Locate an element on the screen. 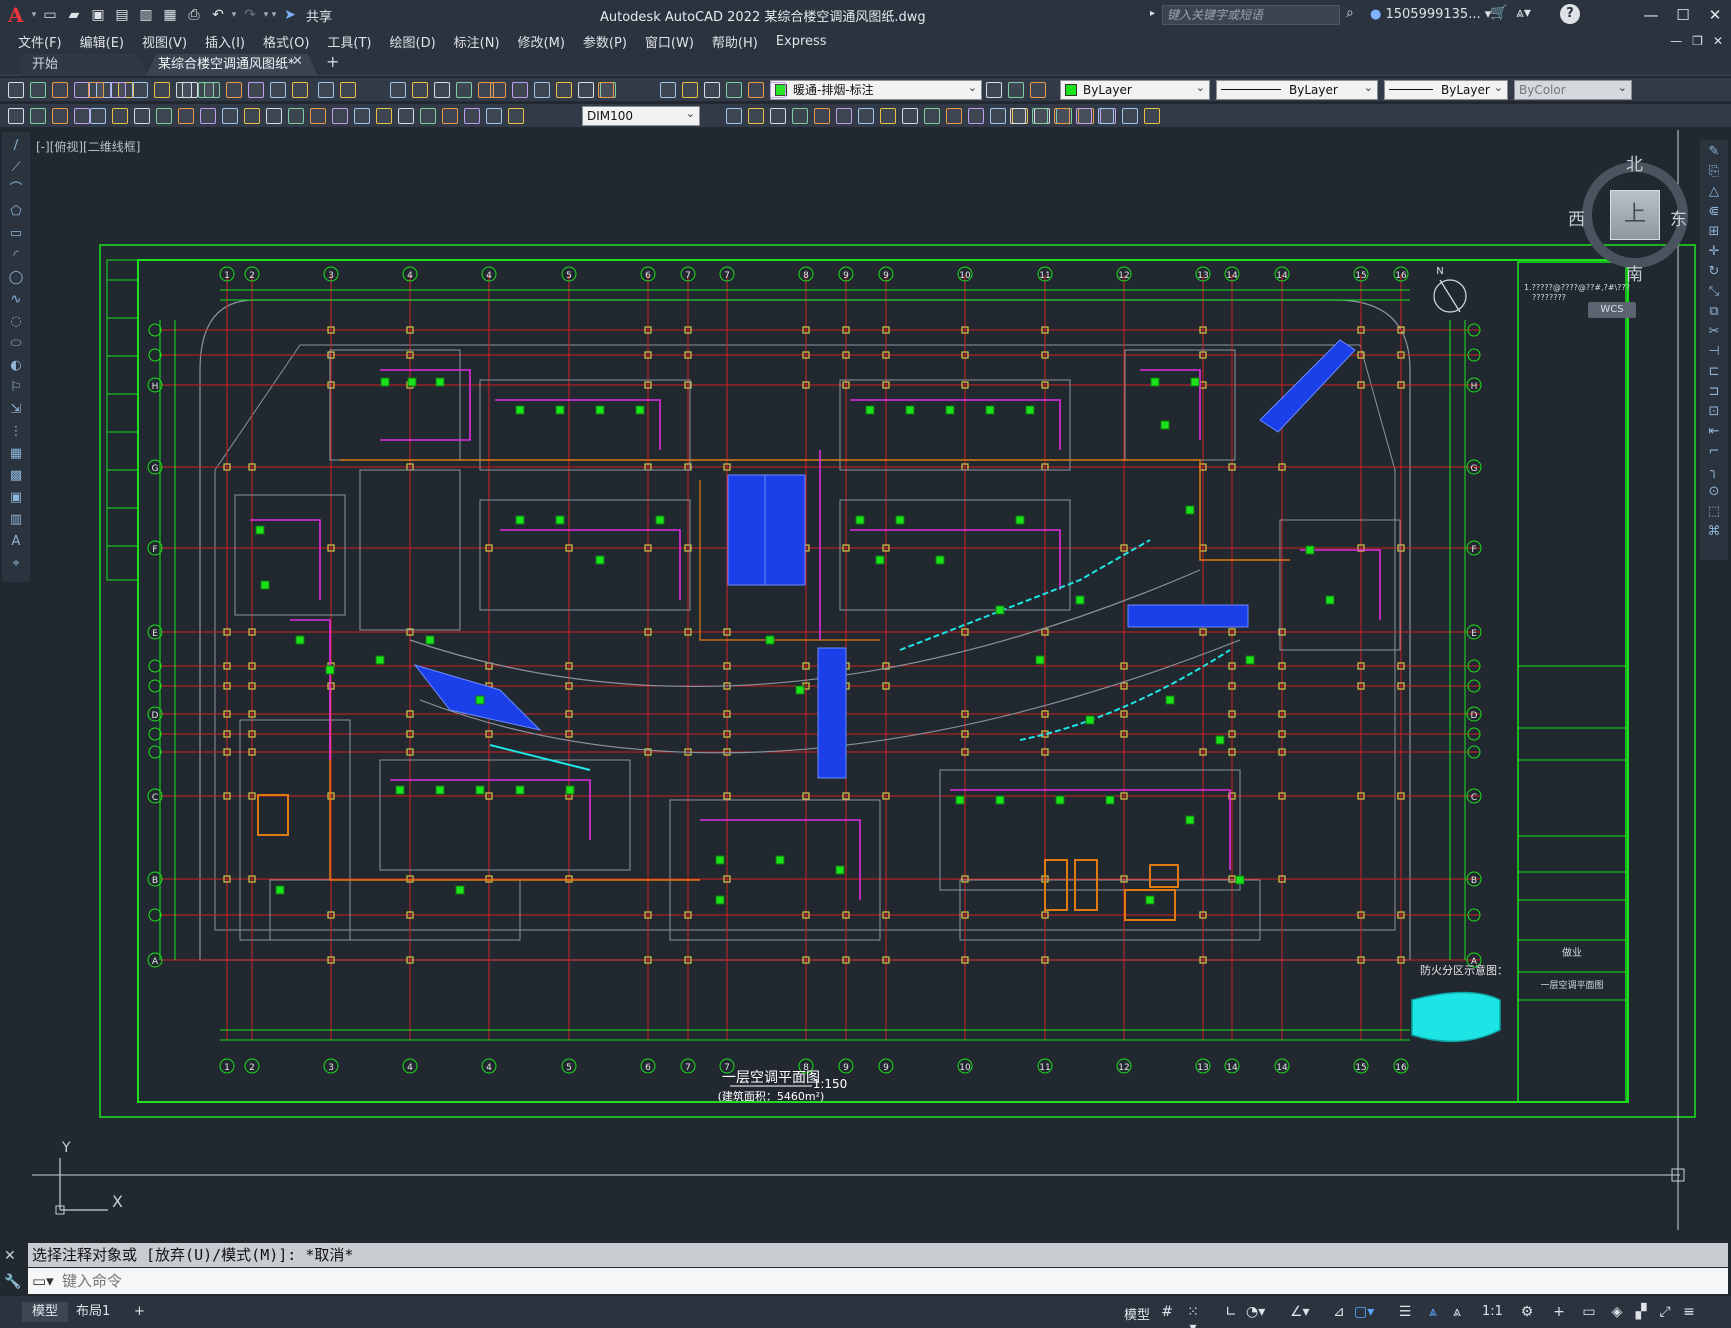  modify-tool-icon: ⌐ is located at coordinates (1714, 452).